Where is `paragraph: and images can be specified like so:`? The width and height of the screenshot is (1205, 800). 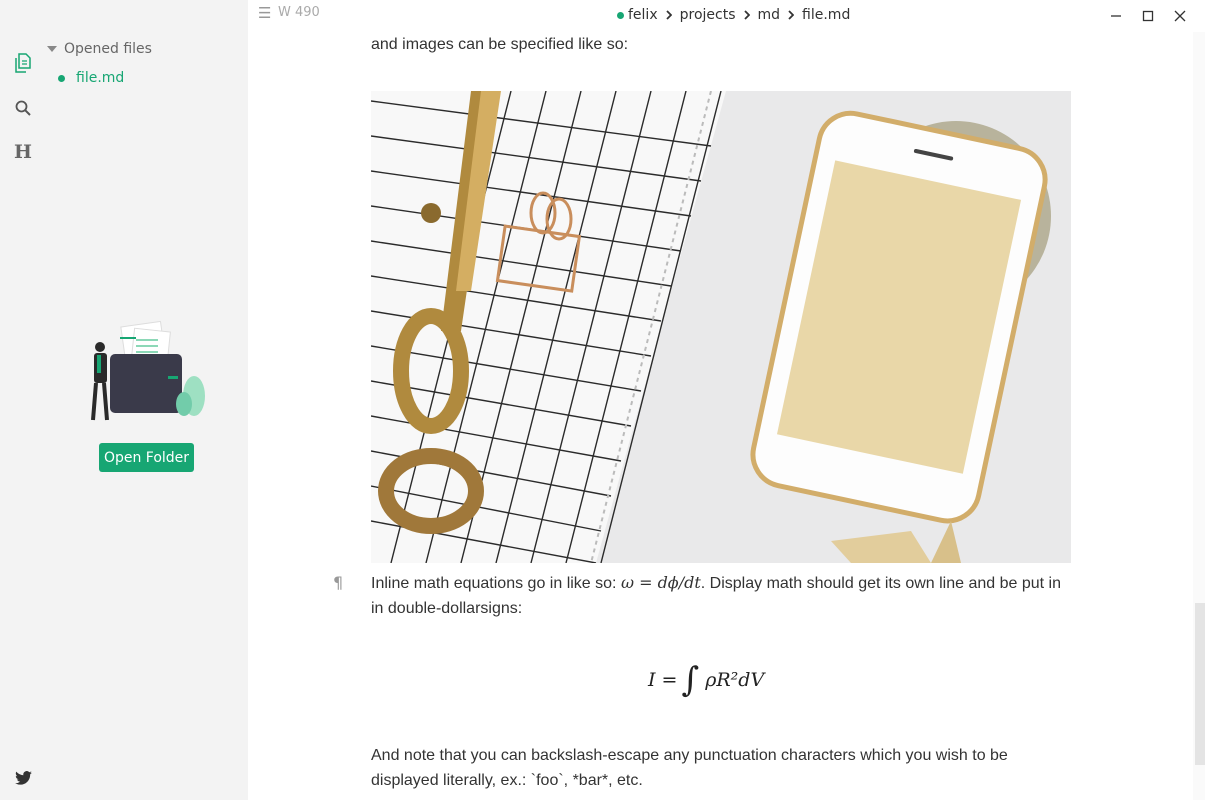 paragraph: and images can be specified like so: is located at coordinates (721, 44).